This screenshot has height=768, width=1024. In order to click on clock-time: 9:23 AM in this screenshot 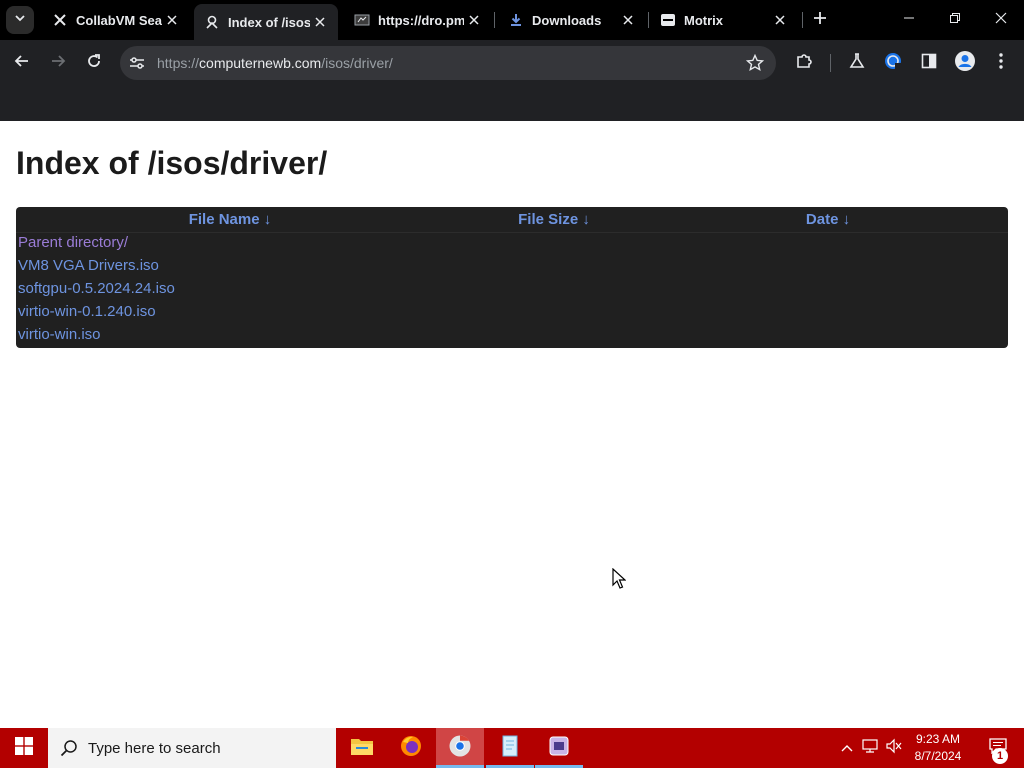, I will do `click(938, 739)`.